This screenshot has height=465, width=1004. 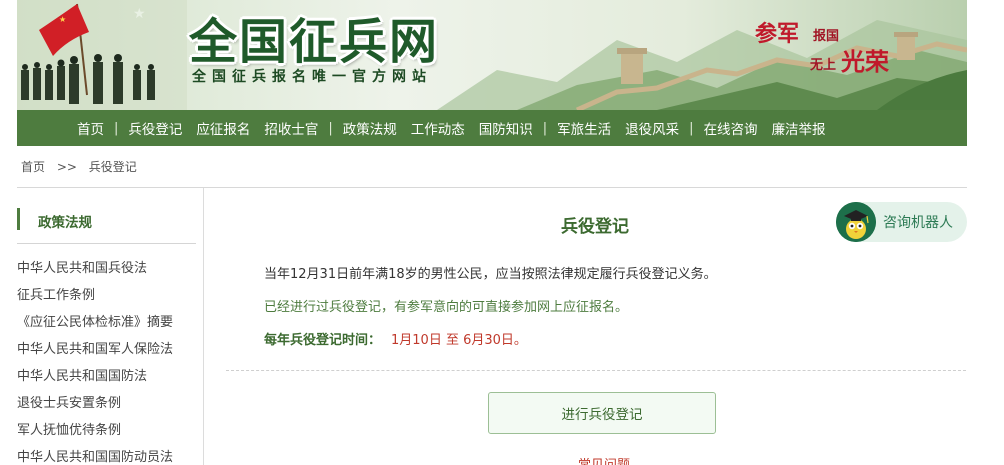 I want to click on start-registration-button: 进行兵役登记, so click(x=602, y=413).